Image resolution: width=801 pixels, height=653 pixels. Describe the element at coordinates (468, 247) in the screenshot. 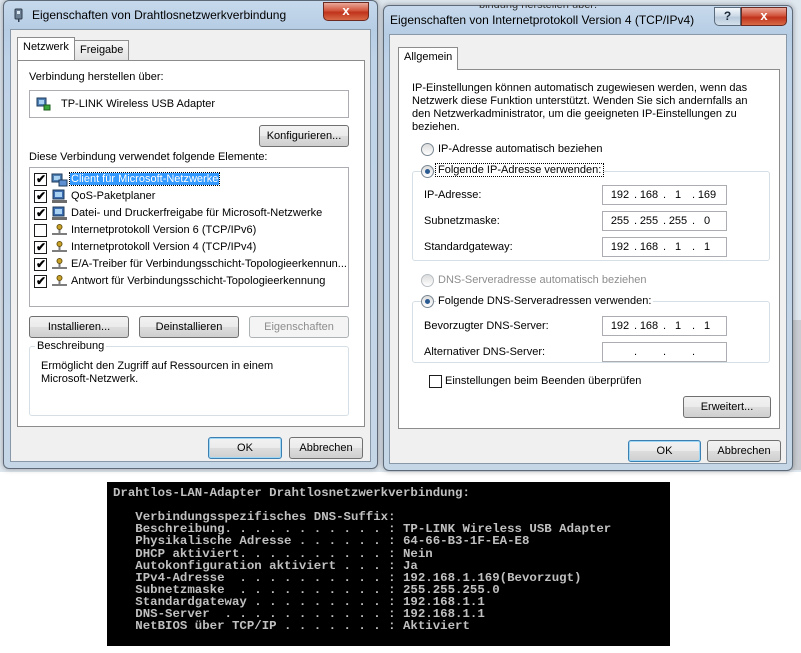

I see `gateway-label: Standardgateway:` at that location.